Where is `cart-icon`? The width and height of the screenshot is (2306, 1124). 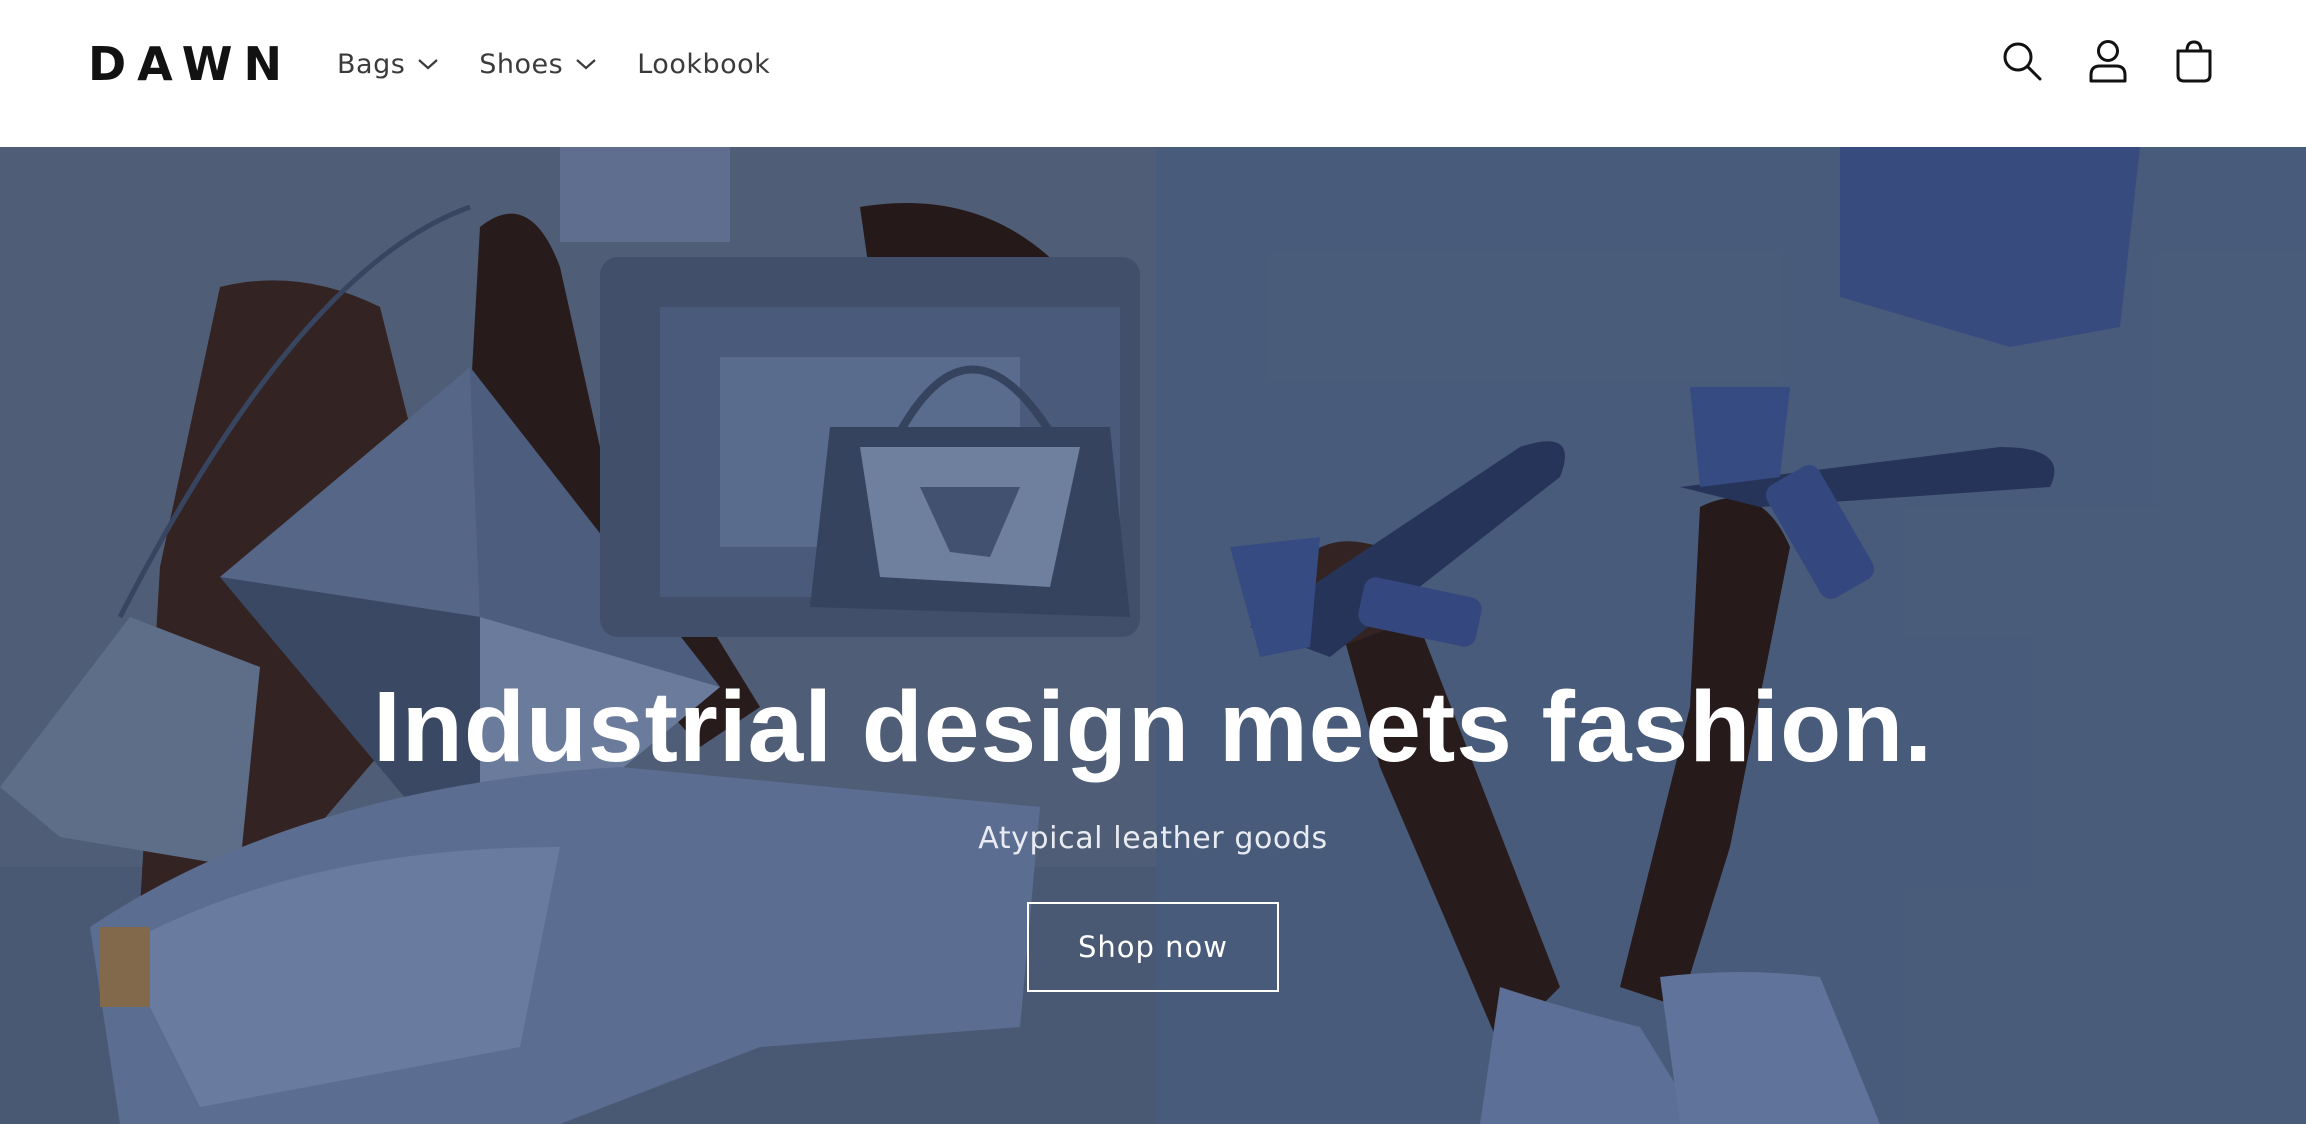 cart-icon is located at coordinates (2194, 61).